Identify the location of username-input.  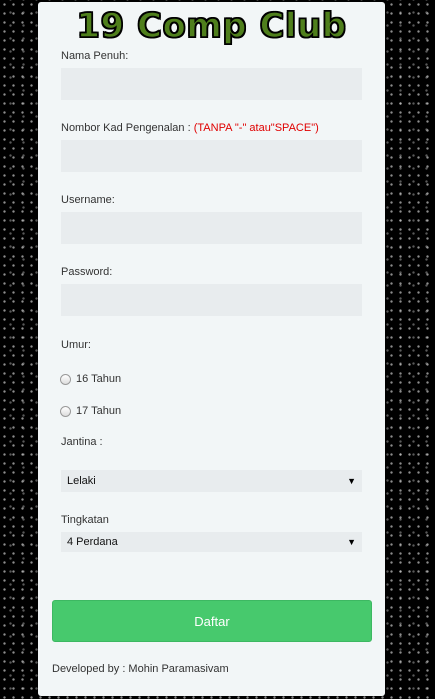
(211, 228).